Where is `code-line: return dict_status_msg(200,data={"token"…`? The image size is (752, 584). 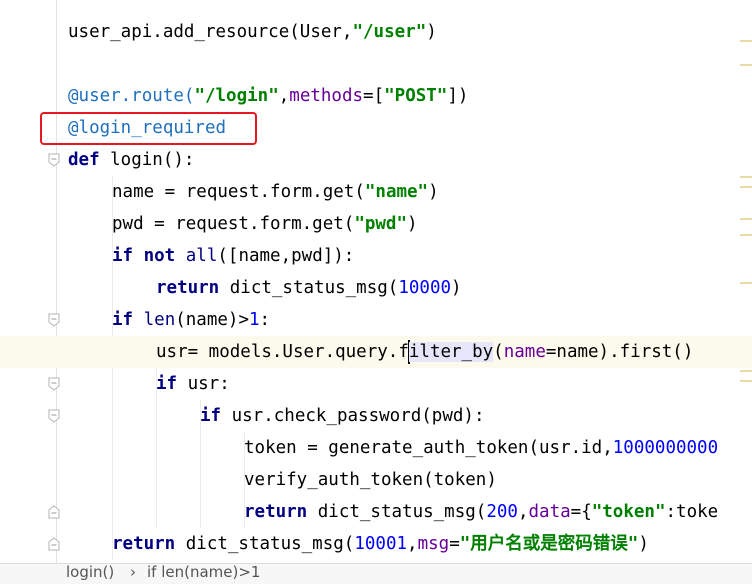 code-line: return dict_status_msg(200,data={"token"… is located at coordinates (376, 512).